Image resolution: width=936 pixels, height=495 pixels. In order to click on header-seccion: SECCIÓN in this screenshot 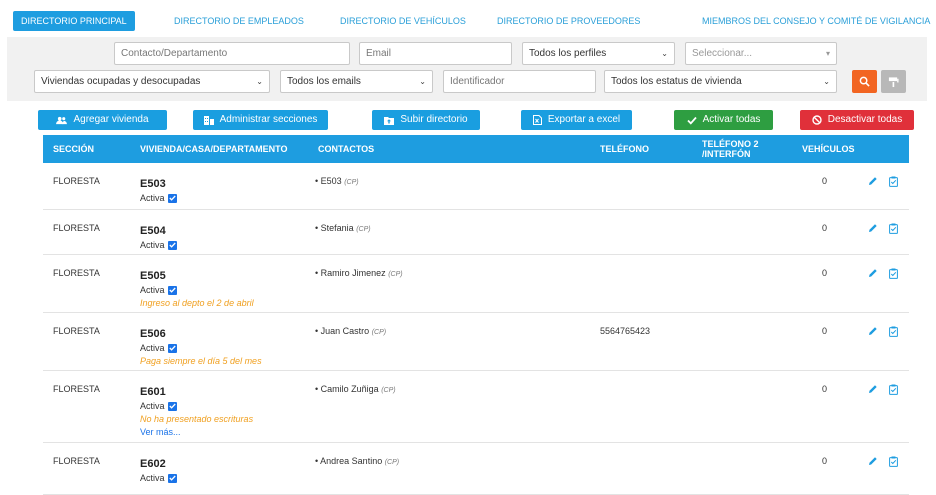, I will do `click(73, 149)`.